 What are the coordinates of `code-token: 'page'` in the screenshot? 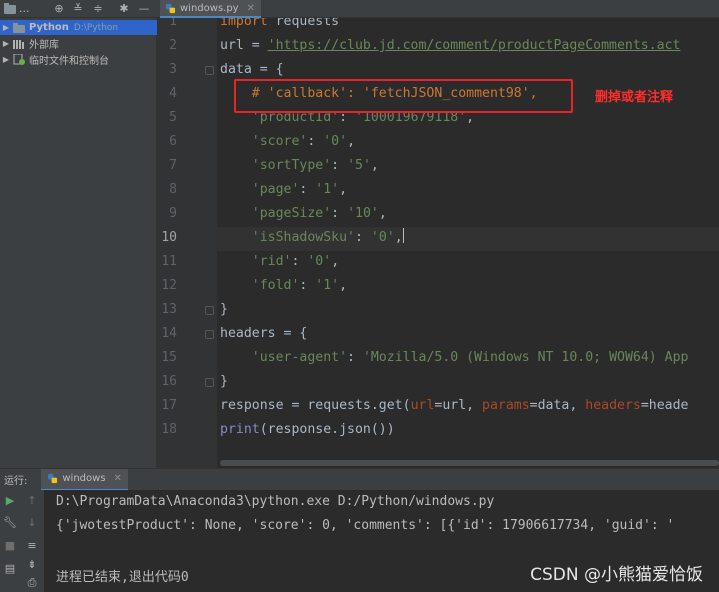 It's located at (275, 189).